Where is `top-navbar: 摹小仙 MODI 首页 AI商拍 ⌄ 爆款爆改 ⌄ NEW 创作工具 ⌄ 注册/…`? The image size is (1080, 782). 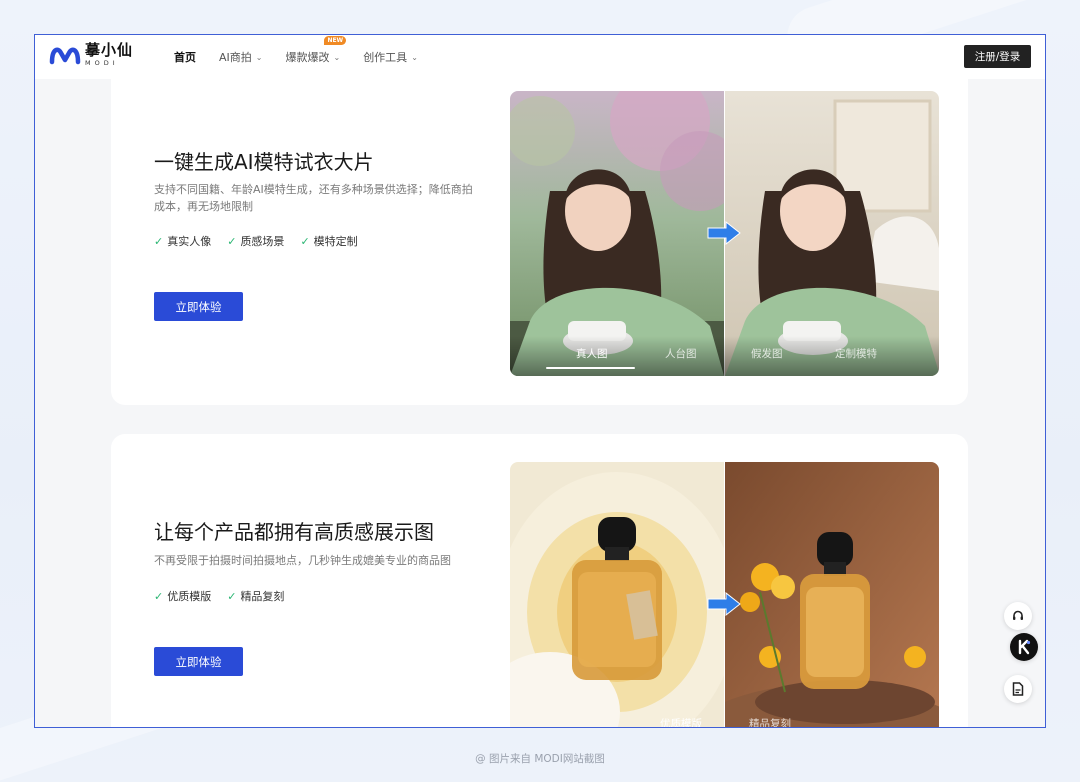
top-navbar: 摹小仙 MODI 首页 AI商拍 ⌄ 爆款爆改 ⌄ NEW 创作工具 ⌄ 注册/… is located at coordinates (540, 57).